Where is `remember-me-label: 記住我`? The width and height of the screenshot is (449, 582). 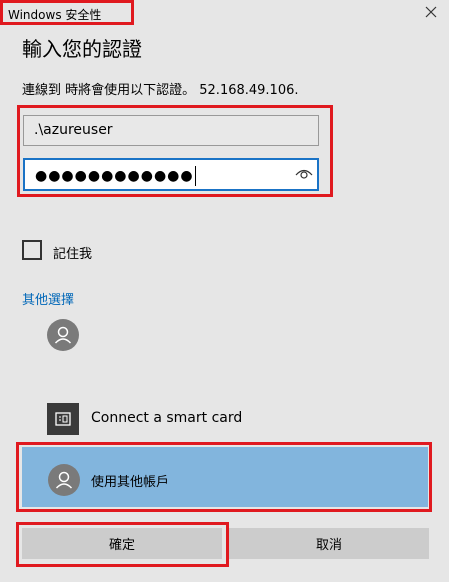 remember-me-label: 記住我 is located at coordinates (72, 252).